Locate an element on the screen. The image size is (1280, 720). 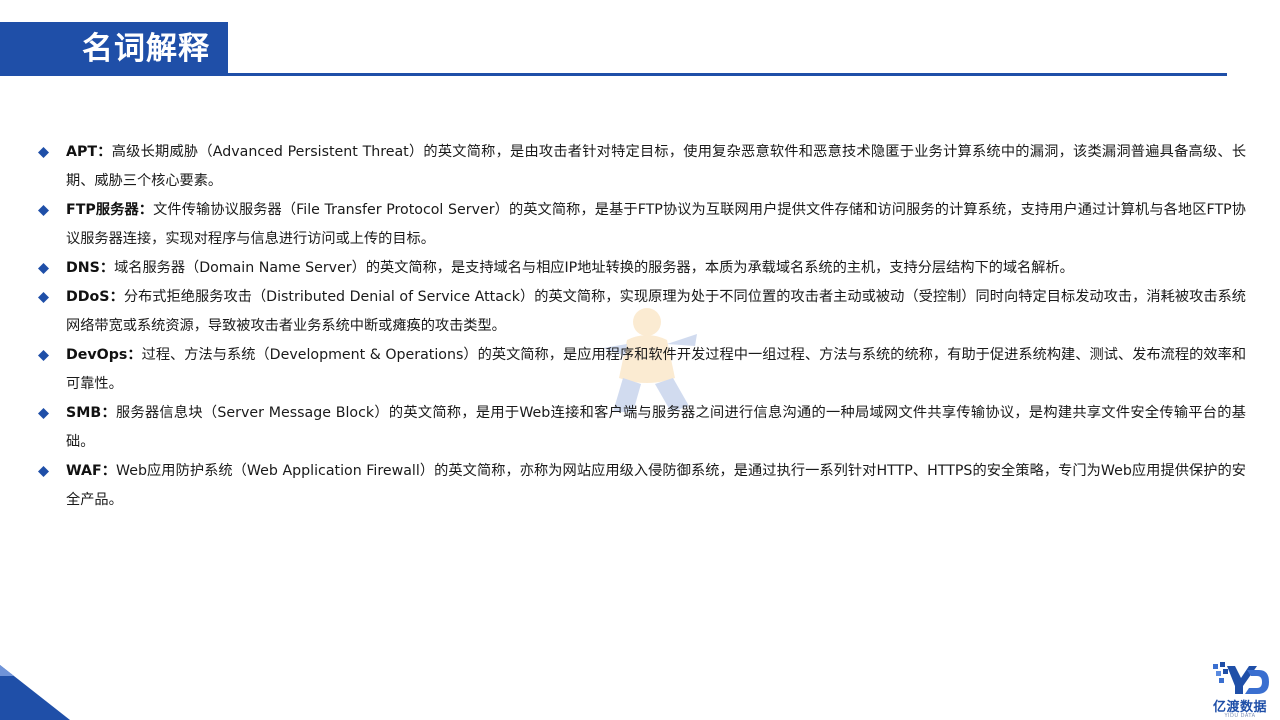
term-name: APT： is located at coordinates (89, 152).